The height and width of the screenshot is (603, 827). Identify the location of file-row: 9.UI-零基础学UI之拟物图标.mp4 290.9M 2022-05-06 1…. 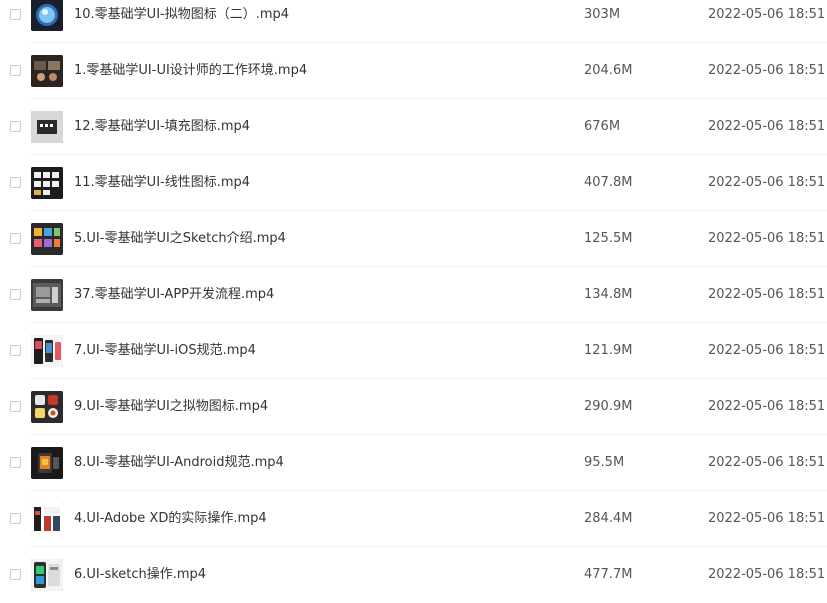
(413, 407).